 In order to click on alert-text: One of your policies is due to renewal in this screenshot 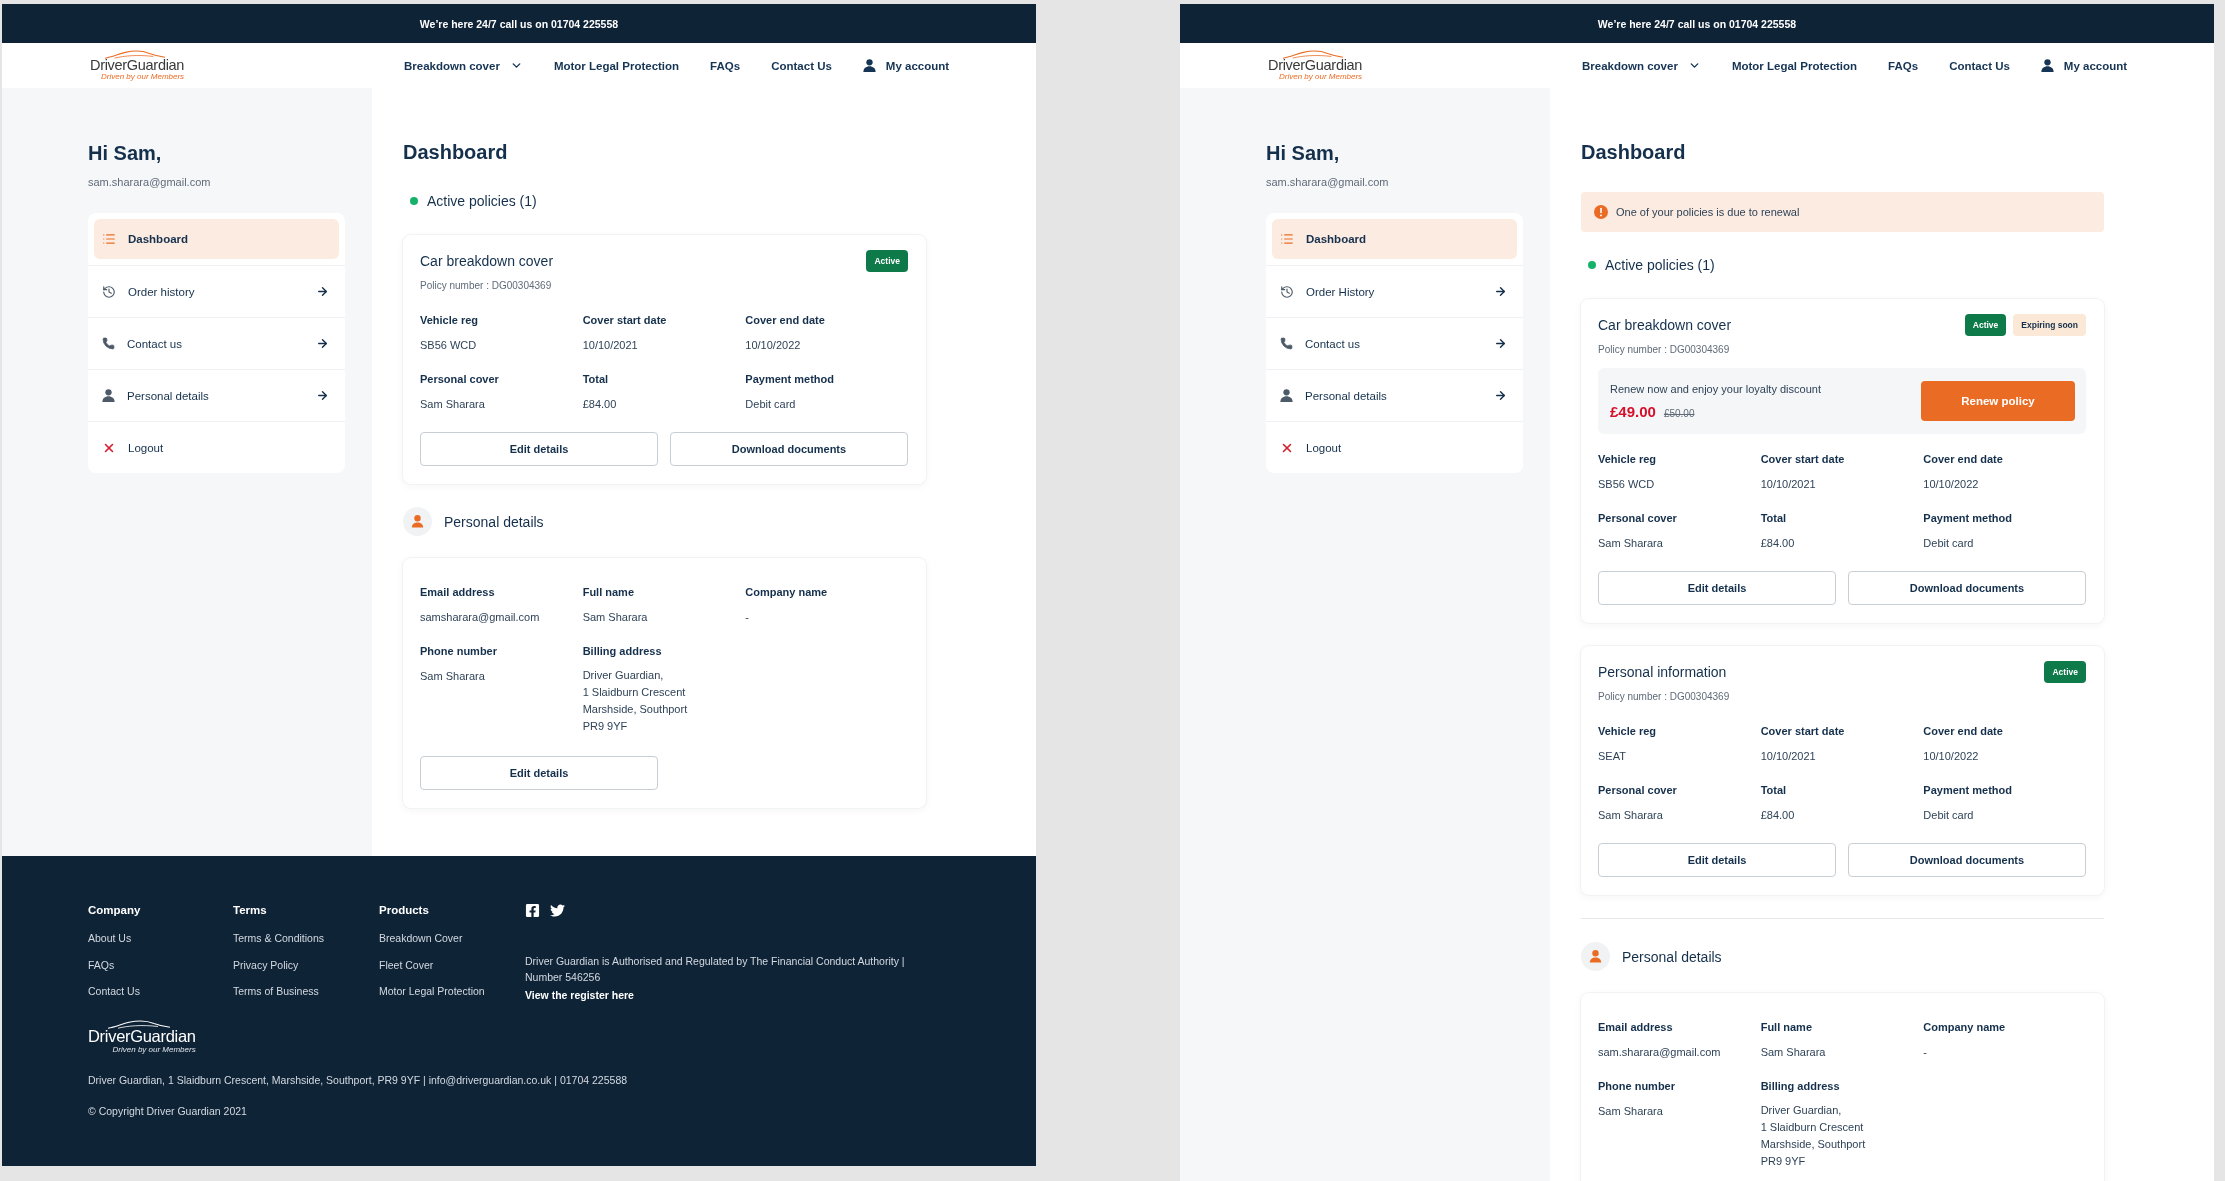, I will do `click(1708, 212)`.